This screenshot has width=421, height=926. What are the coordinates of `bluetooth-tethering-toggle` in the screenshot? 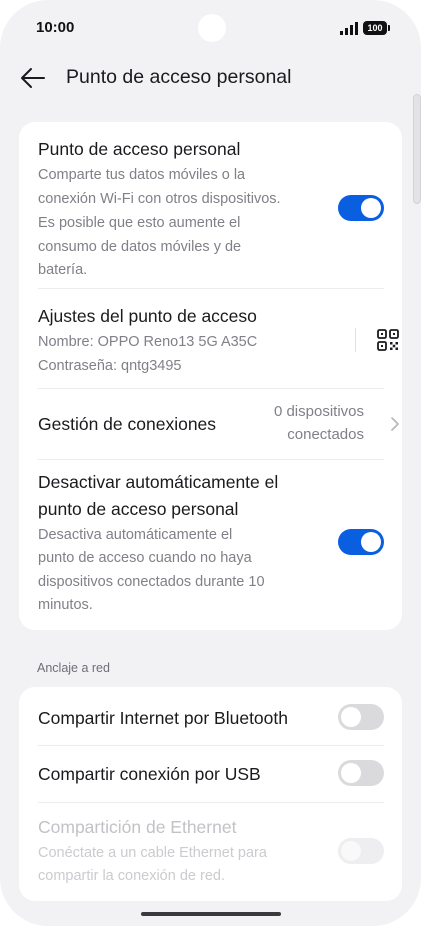 It's located at (361, 717).